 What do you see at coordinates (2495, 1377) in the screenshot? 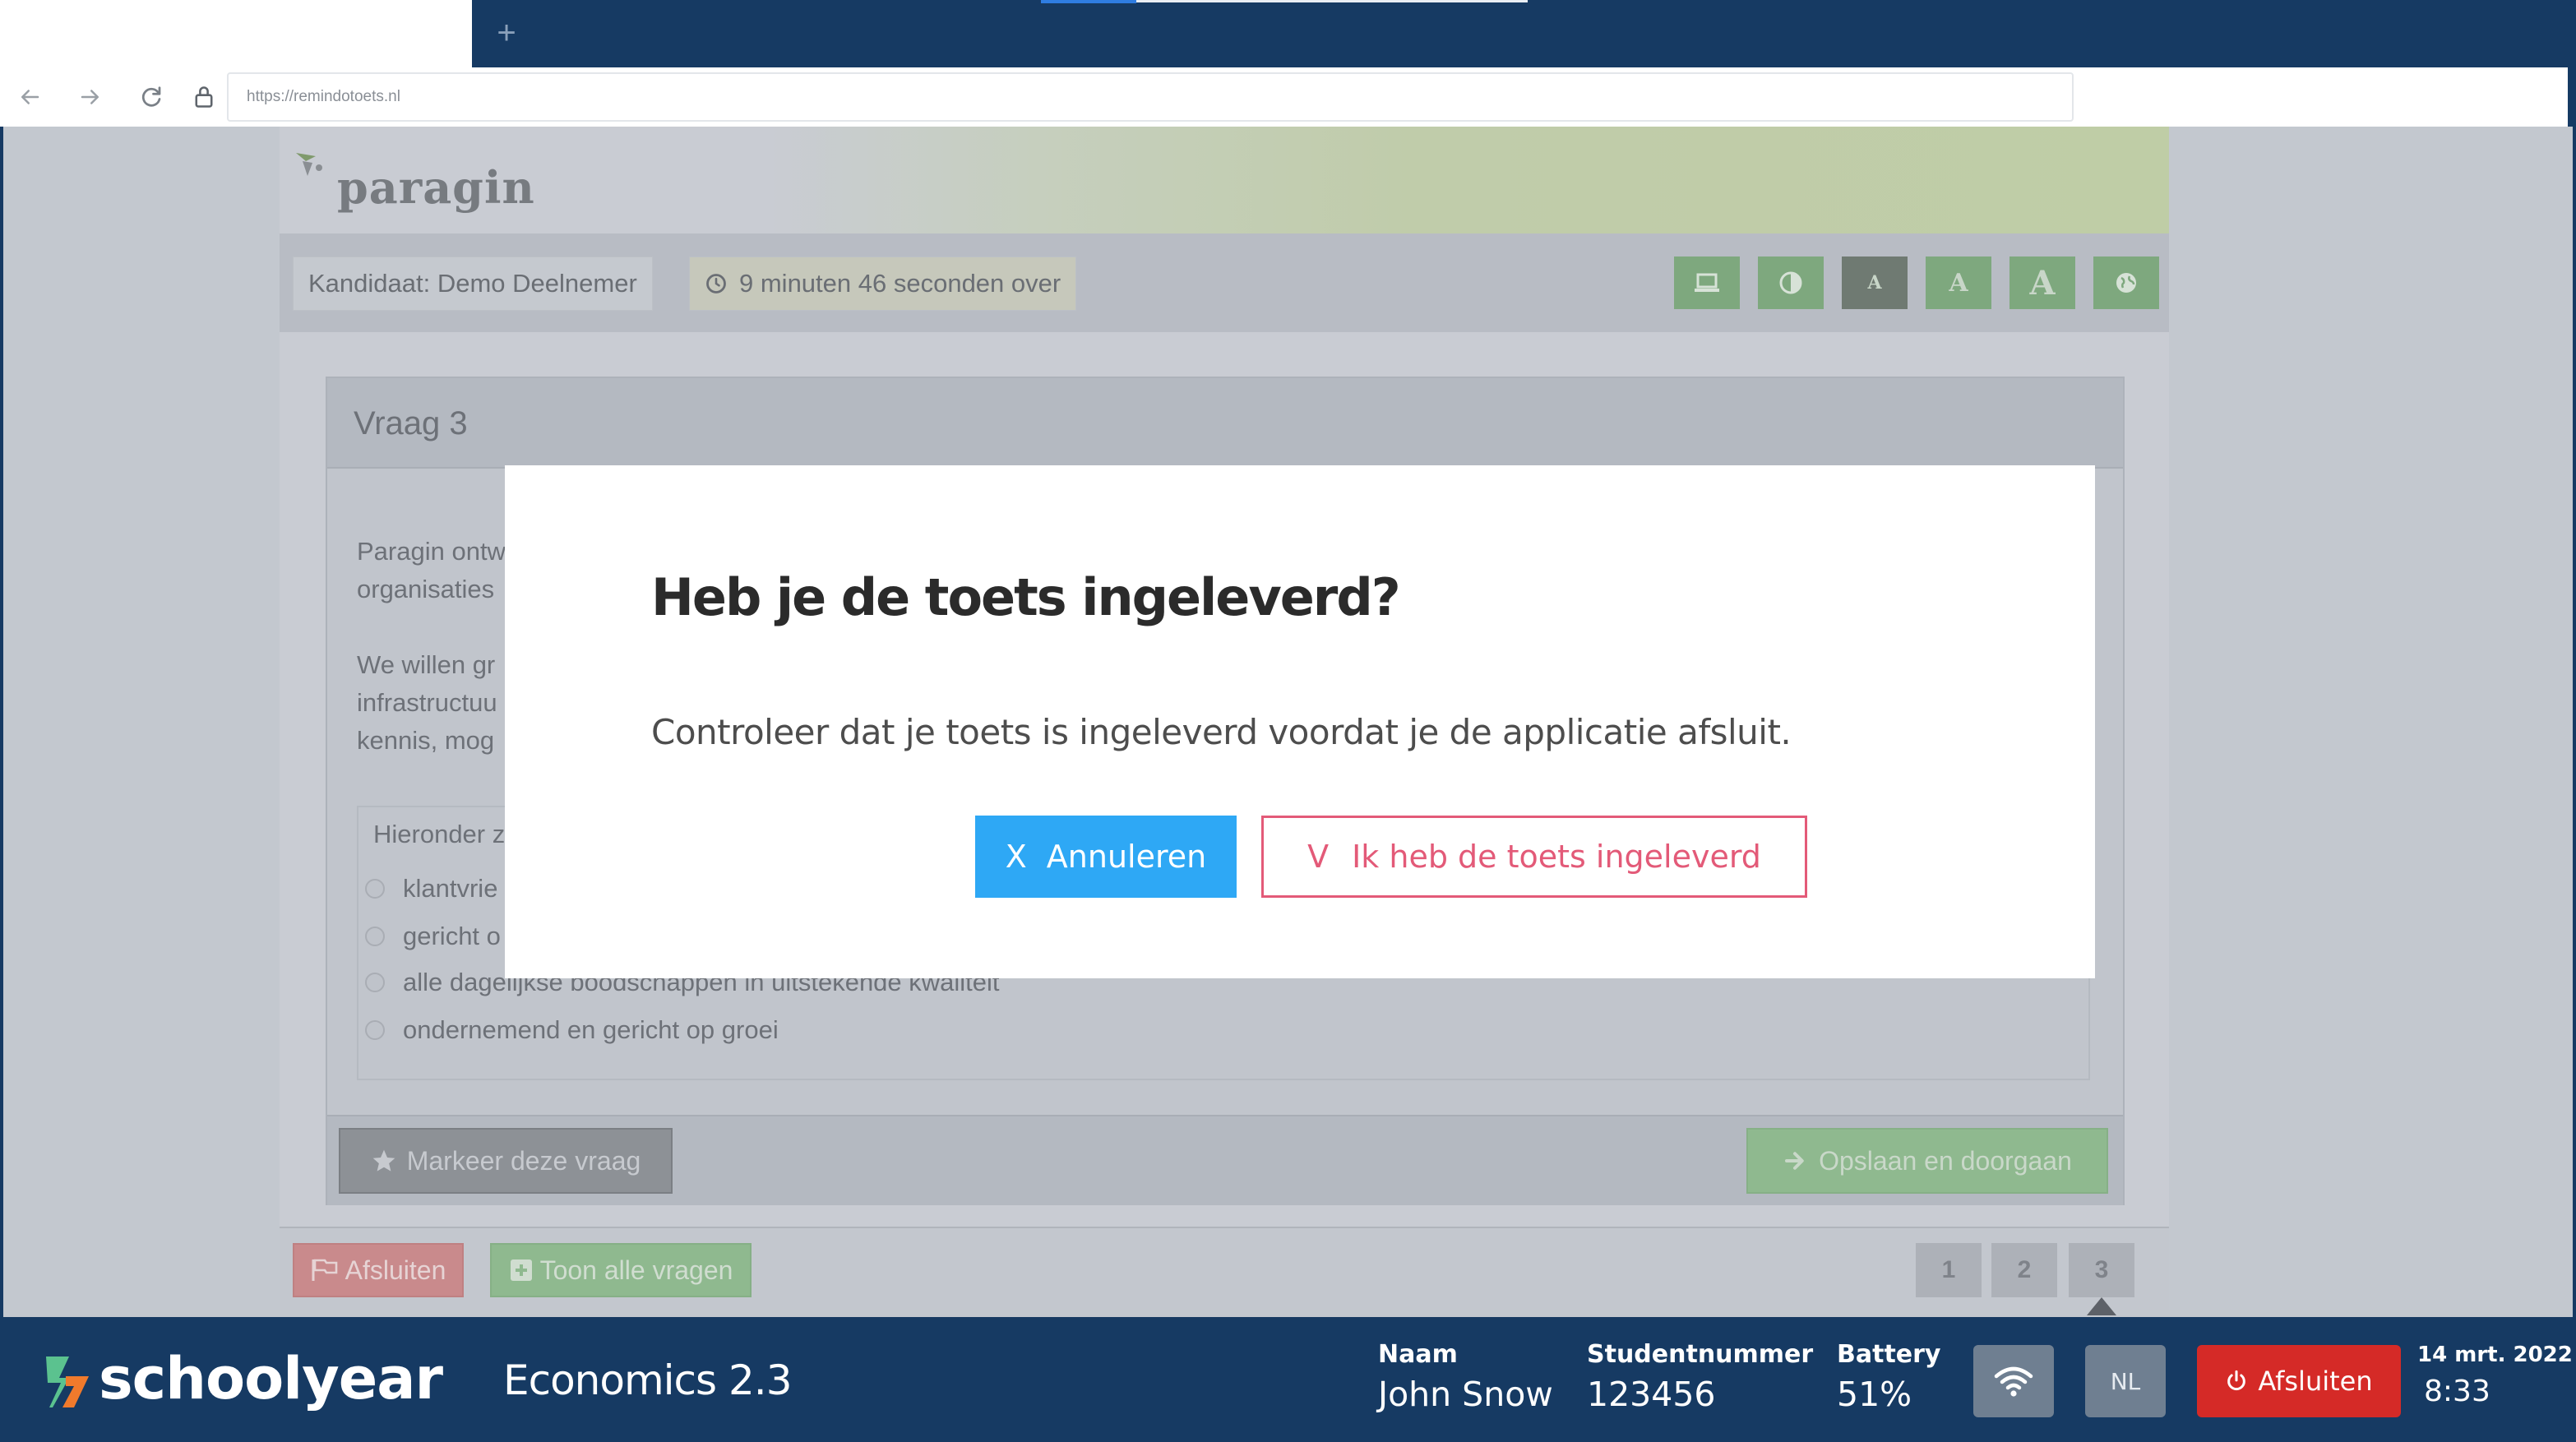
I see `clock: 14 mrt. 2022 8:33` at bounding box center [2495, 1377].